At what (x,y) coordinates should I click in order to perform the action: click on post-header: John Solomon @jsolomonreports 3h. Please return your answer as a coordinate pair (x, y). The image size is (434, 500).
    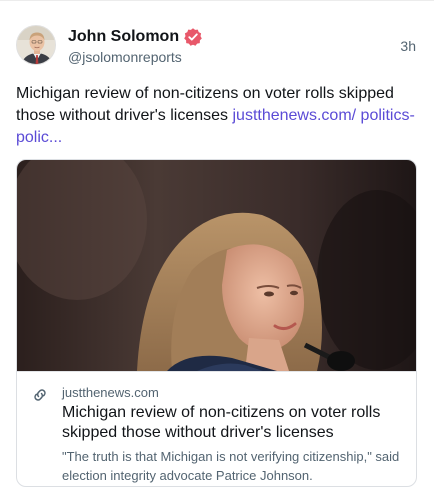
    Looking at the image, I should click on (217, 47).